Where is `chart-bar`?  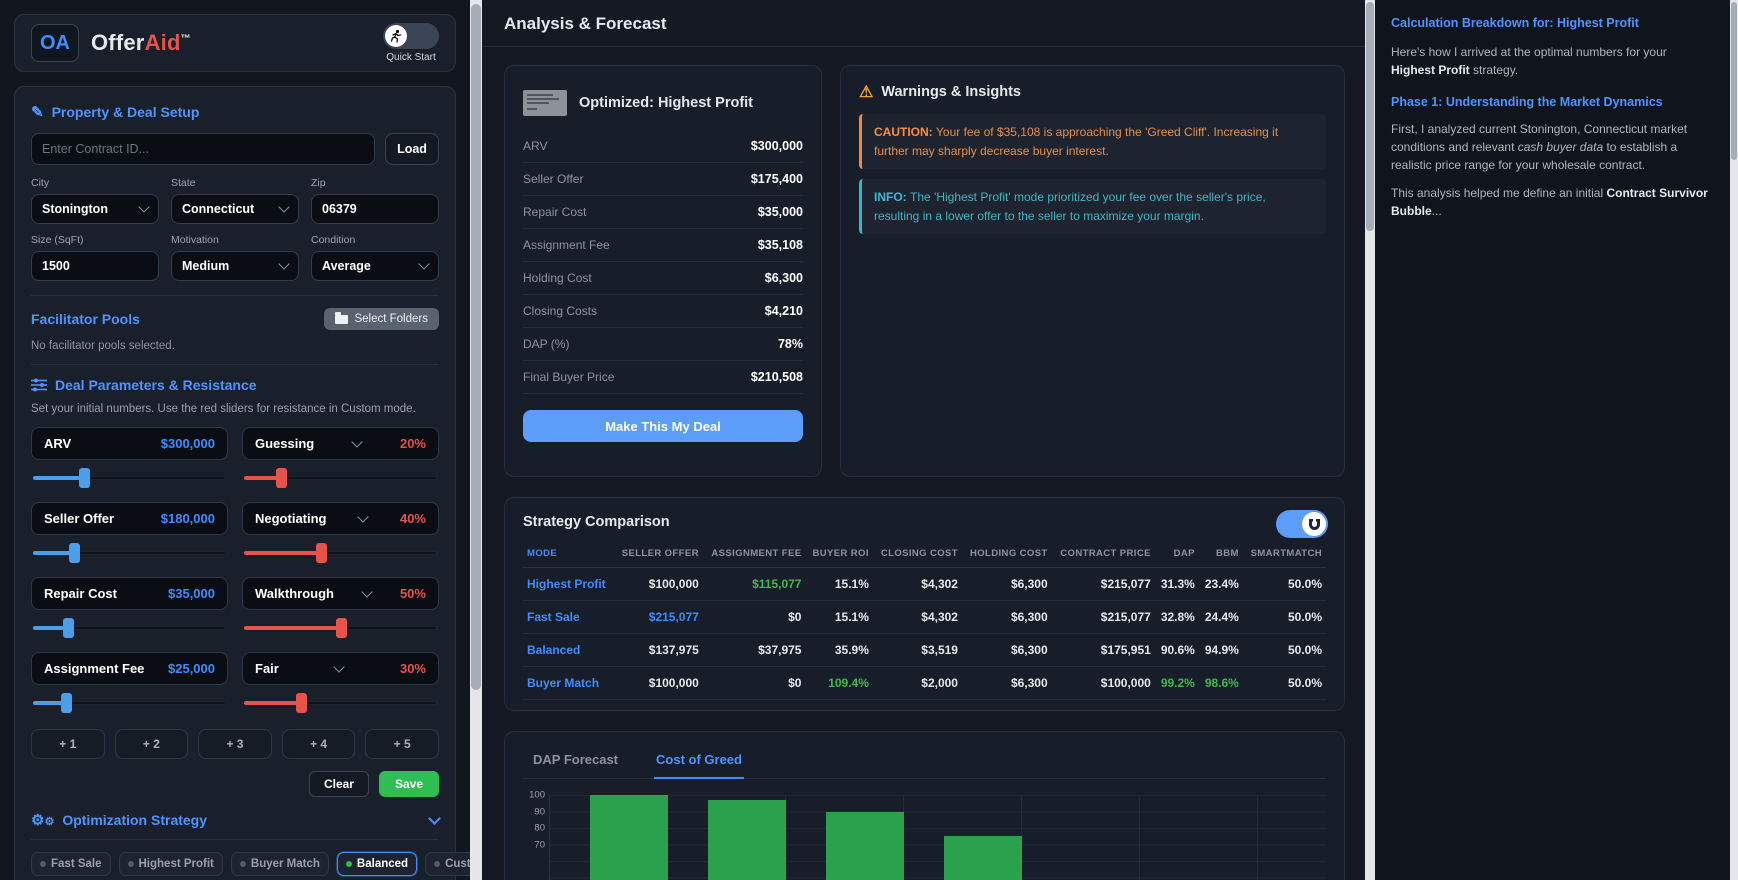
chart-bar is located at coordinates (747, 839).